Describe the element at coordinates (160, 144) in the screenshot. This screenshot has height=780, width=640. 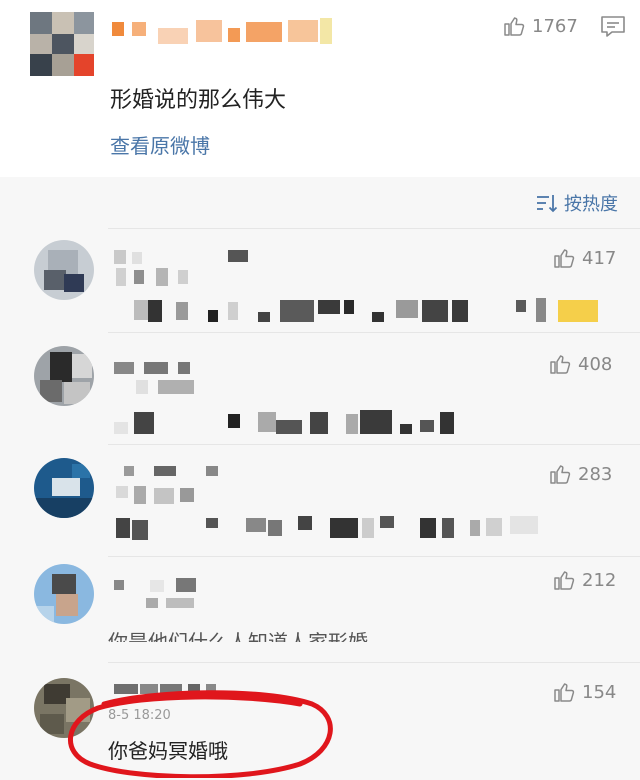
I see `view-original-link: 查看原微博` at that location.